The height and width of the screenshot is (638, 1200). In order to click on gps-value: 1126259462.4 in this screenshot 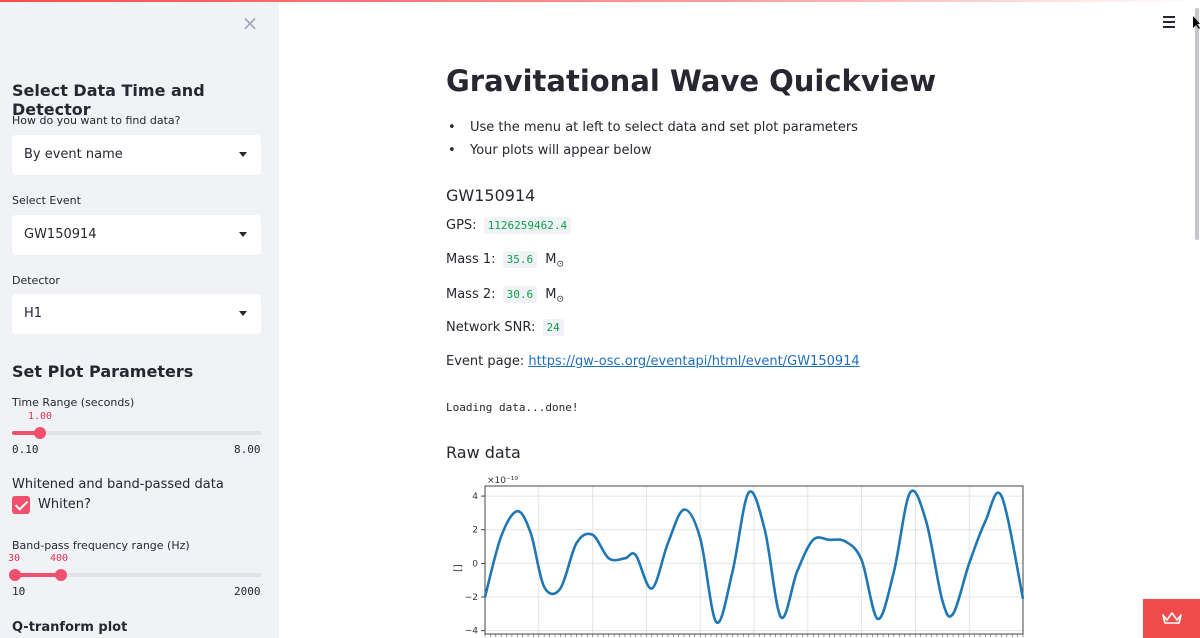, I will do `click(527, 225)`.